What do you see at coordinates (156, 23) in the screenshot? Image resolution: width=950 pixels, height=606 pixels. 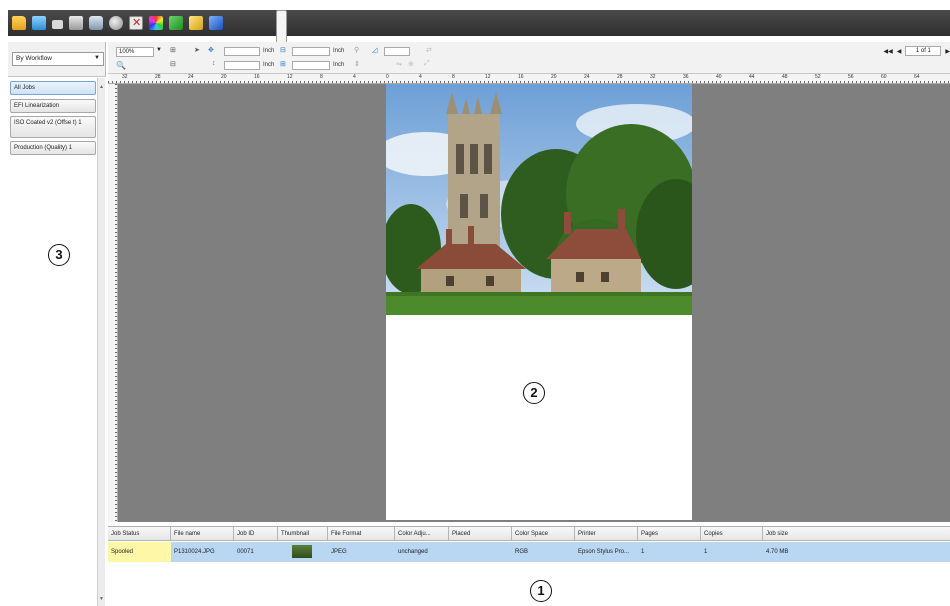 I see `color-icon` at bounding box center [156, 23].